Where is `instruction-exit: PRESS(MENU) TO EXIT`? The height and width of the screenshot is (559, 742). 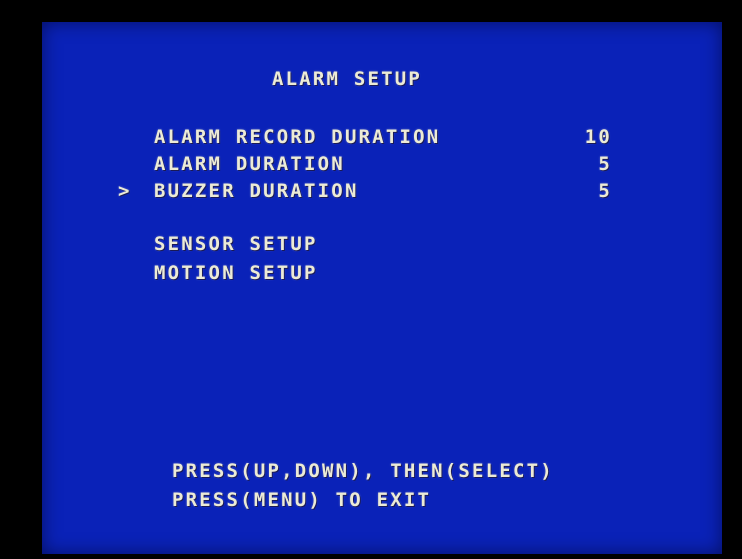 instruction-exit: PRESS(MENU) TO EXIT is located at coordinates (302, 500).